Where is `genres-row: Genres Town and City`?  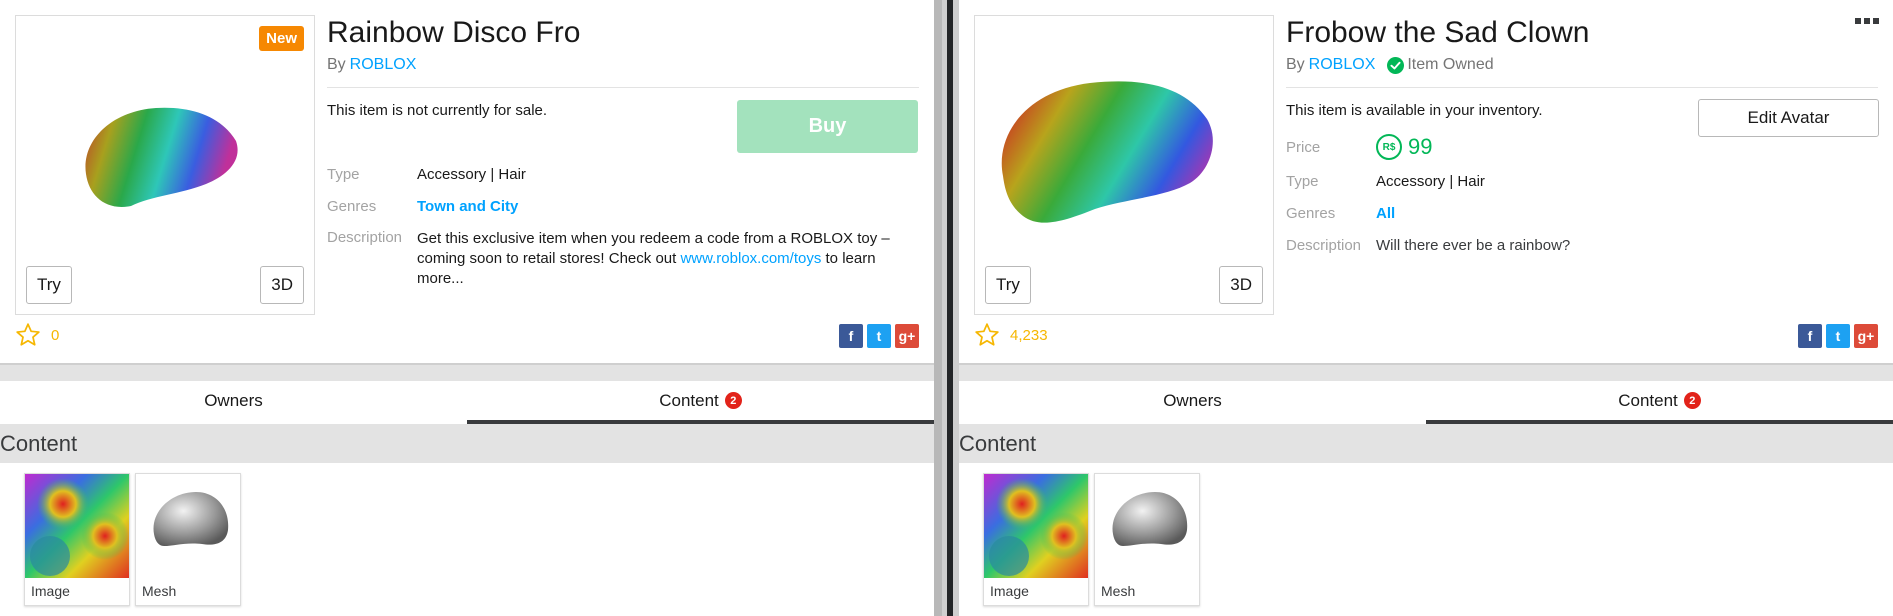 genres-row: Genres Town and City is located at coordinates (422, 206).